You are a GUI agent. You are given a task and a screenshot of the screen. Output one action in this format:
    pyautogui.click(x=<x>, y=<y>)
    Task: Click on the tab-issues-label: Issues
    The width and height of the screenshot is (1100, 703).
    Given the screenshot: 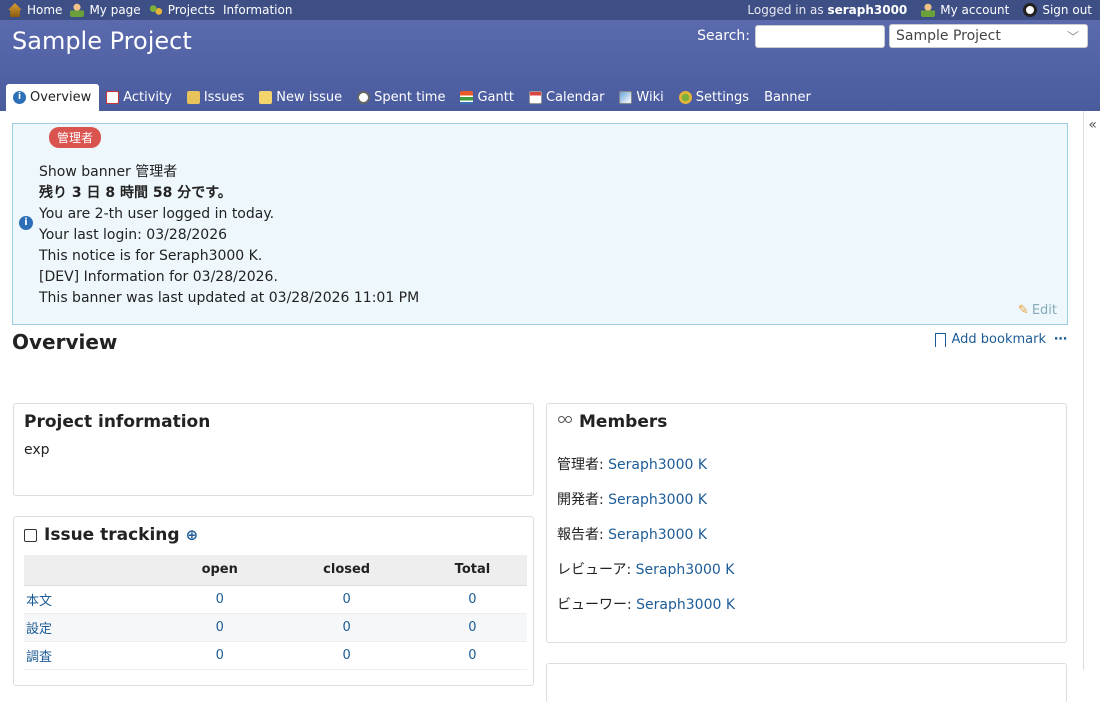 What is the action you would take?
    pyautogui.click(x=224, y=97)
    